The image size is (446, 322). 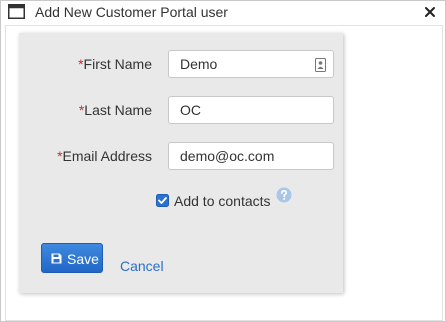 What do you see at coordinates (131, 12) in the screenshot?
I see `dialog-title: Add New Customer Portal user` at bounding box center [131, 12].